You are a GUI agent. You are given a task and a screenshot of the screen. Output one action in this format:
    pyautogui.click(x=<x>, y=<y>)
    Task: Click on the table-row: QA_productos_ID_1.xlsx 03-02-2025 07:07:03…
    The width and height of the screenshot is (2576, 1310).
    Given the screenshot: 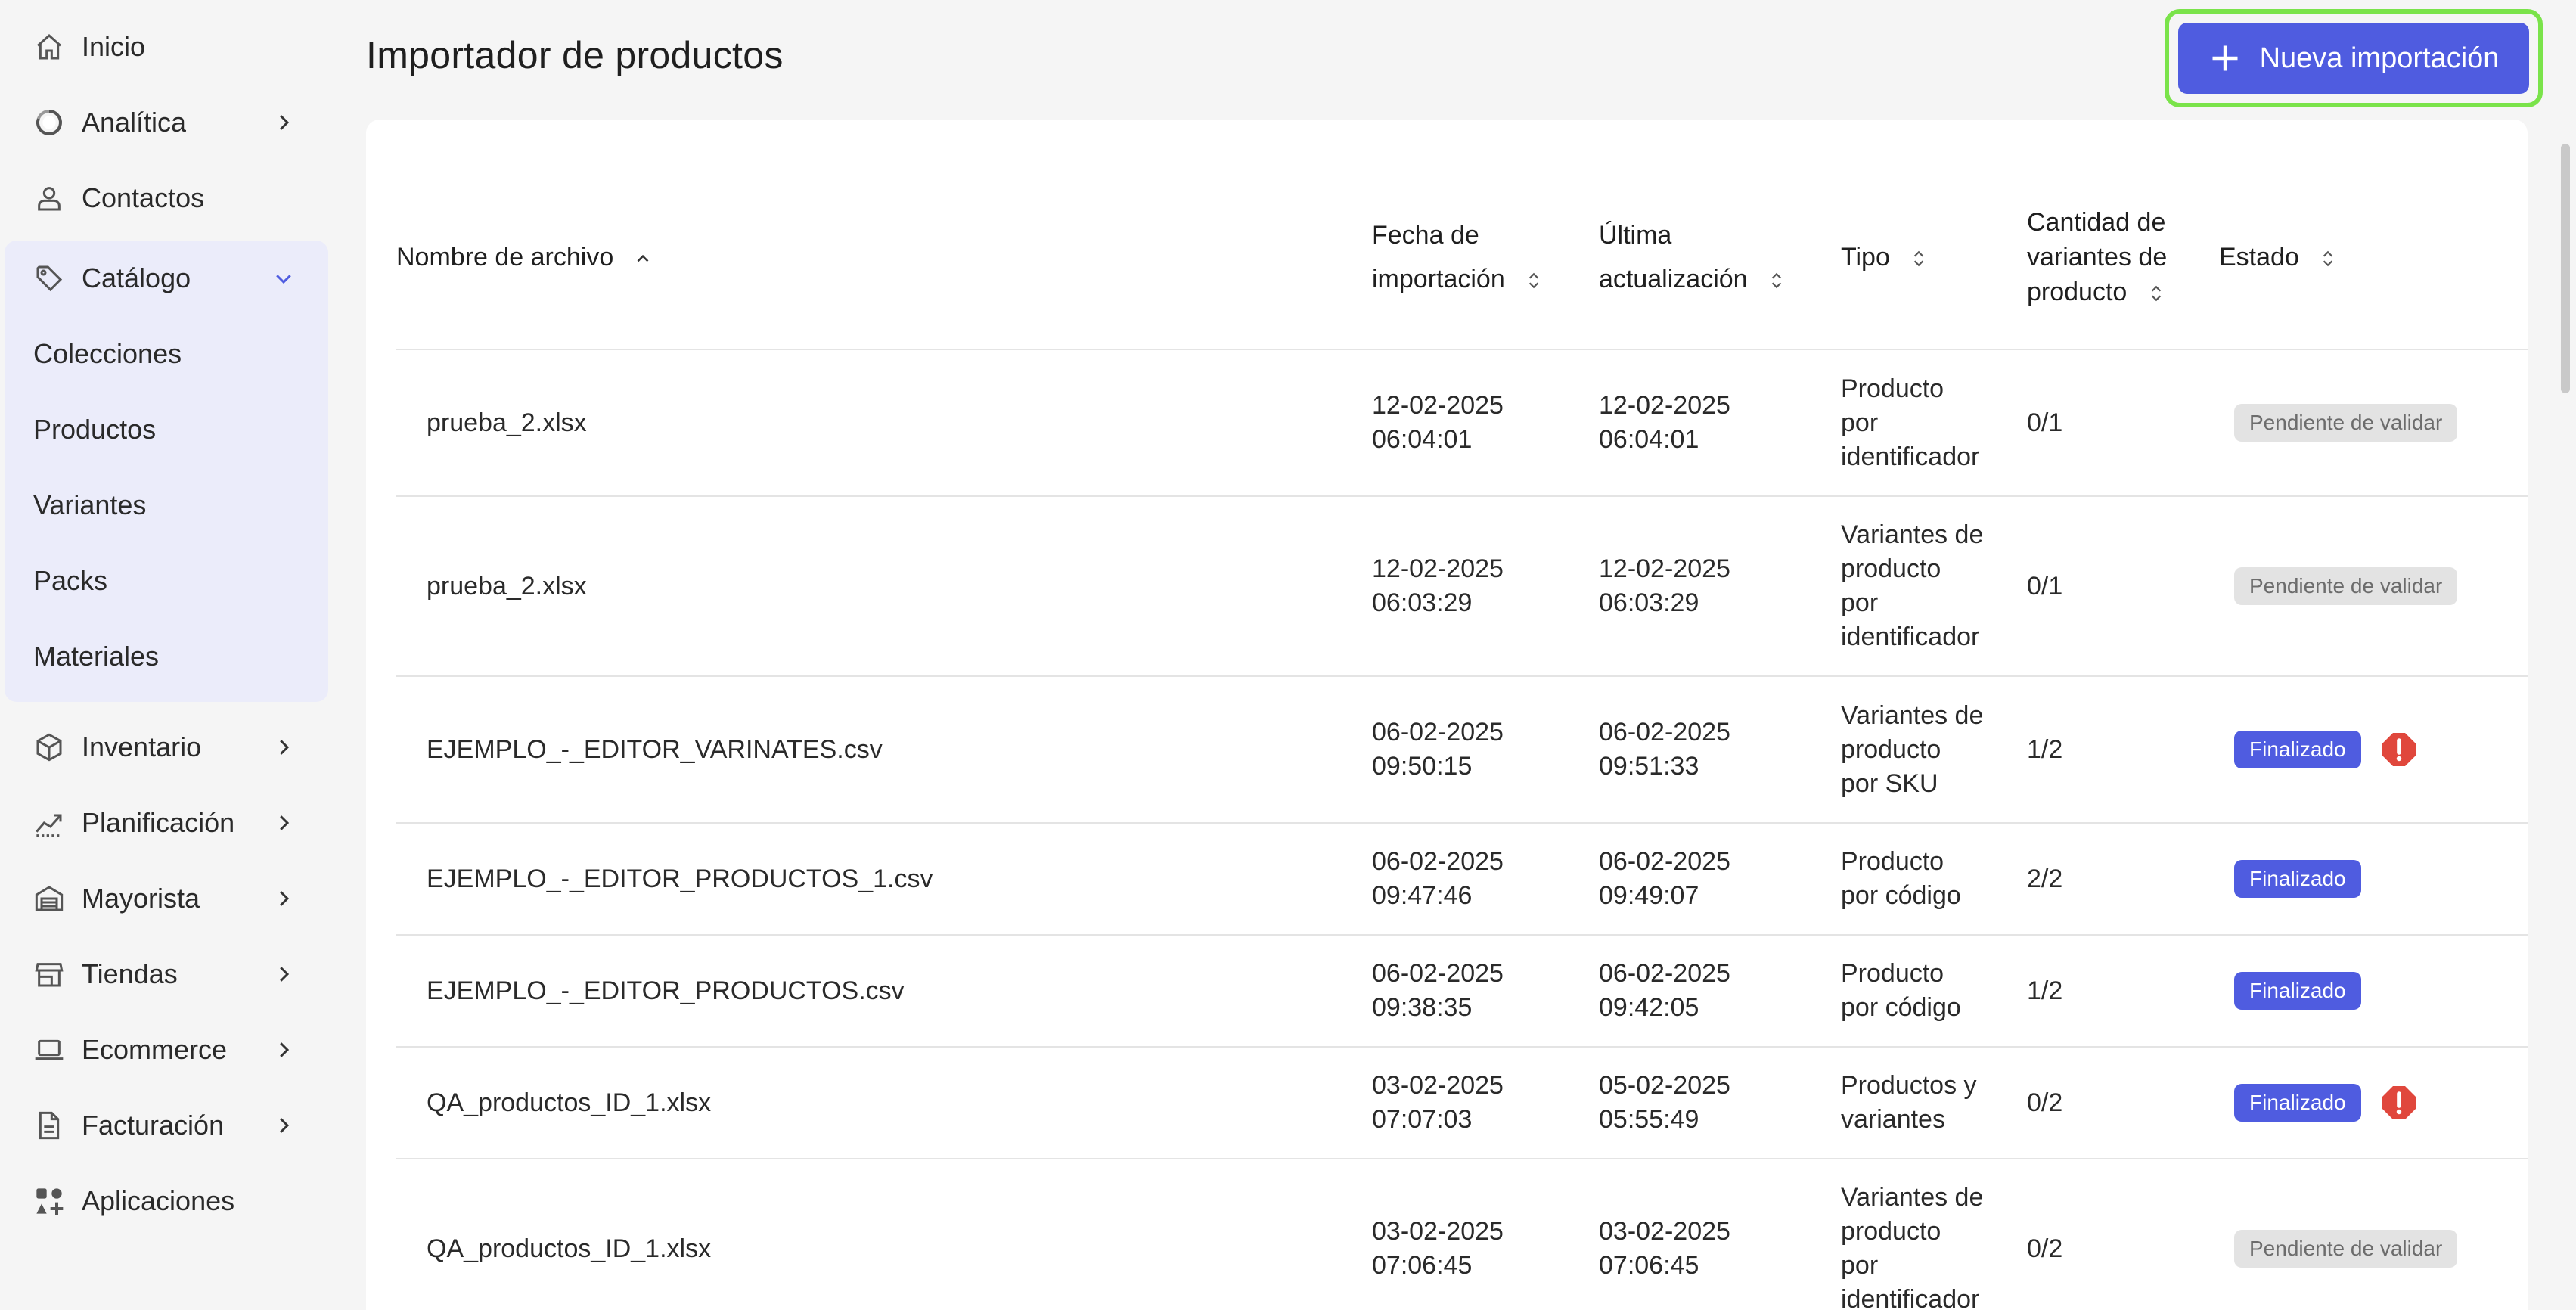 What is the action you would take?
    pyautogui.click(x=1462, y=1103)
    